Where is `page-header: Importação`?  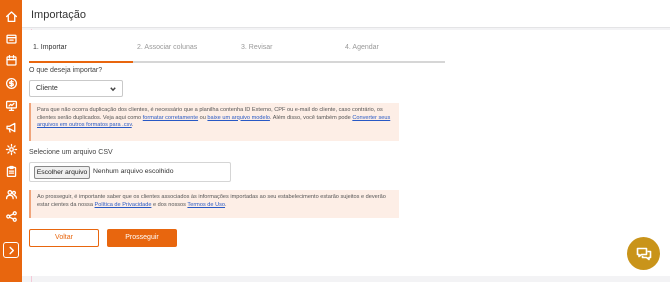 page-header: Importação is located at coordinates (346, 14).